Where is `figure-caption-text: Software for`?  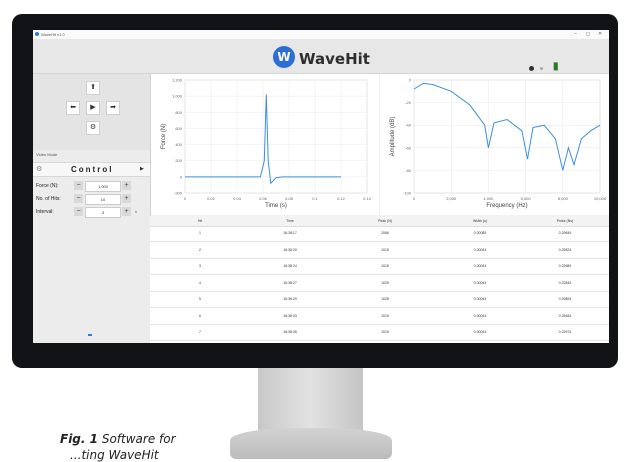
figure-caption-text: Software for is located at coordinates (138, 439).